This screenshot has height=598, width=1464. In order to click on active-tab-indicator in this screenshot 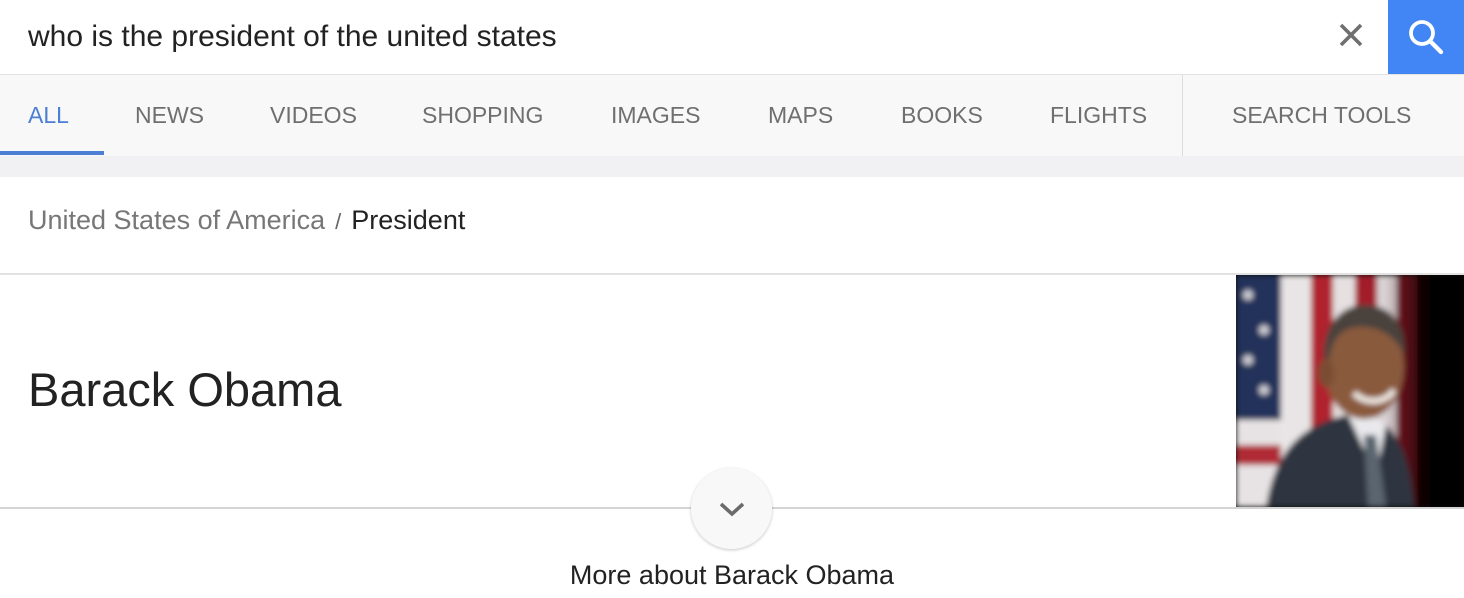, I will do `click(52, 153)`.